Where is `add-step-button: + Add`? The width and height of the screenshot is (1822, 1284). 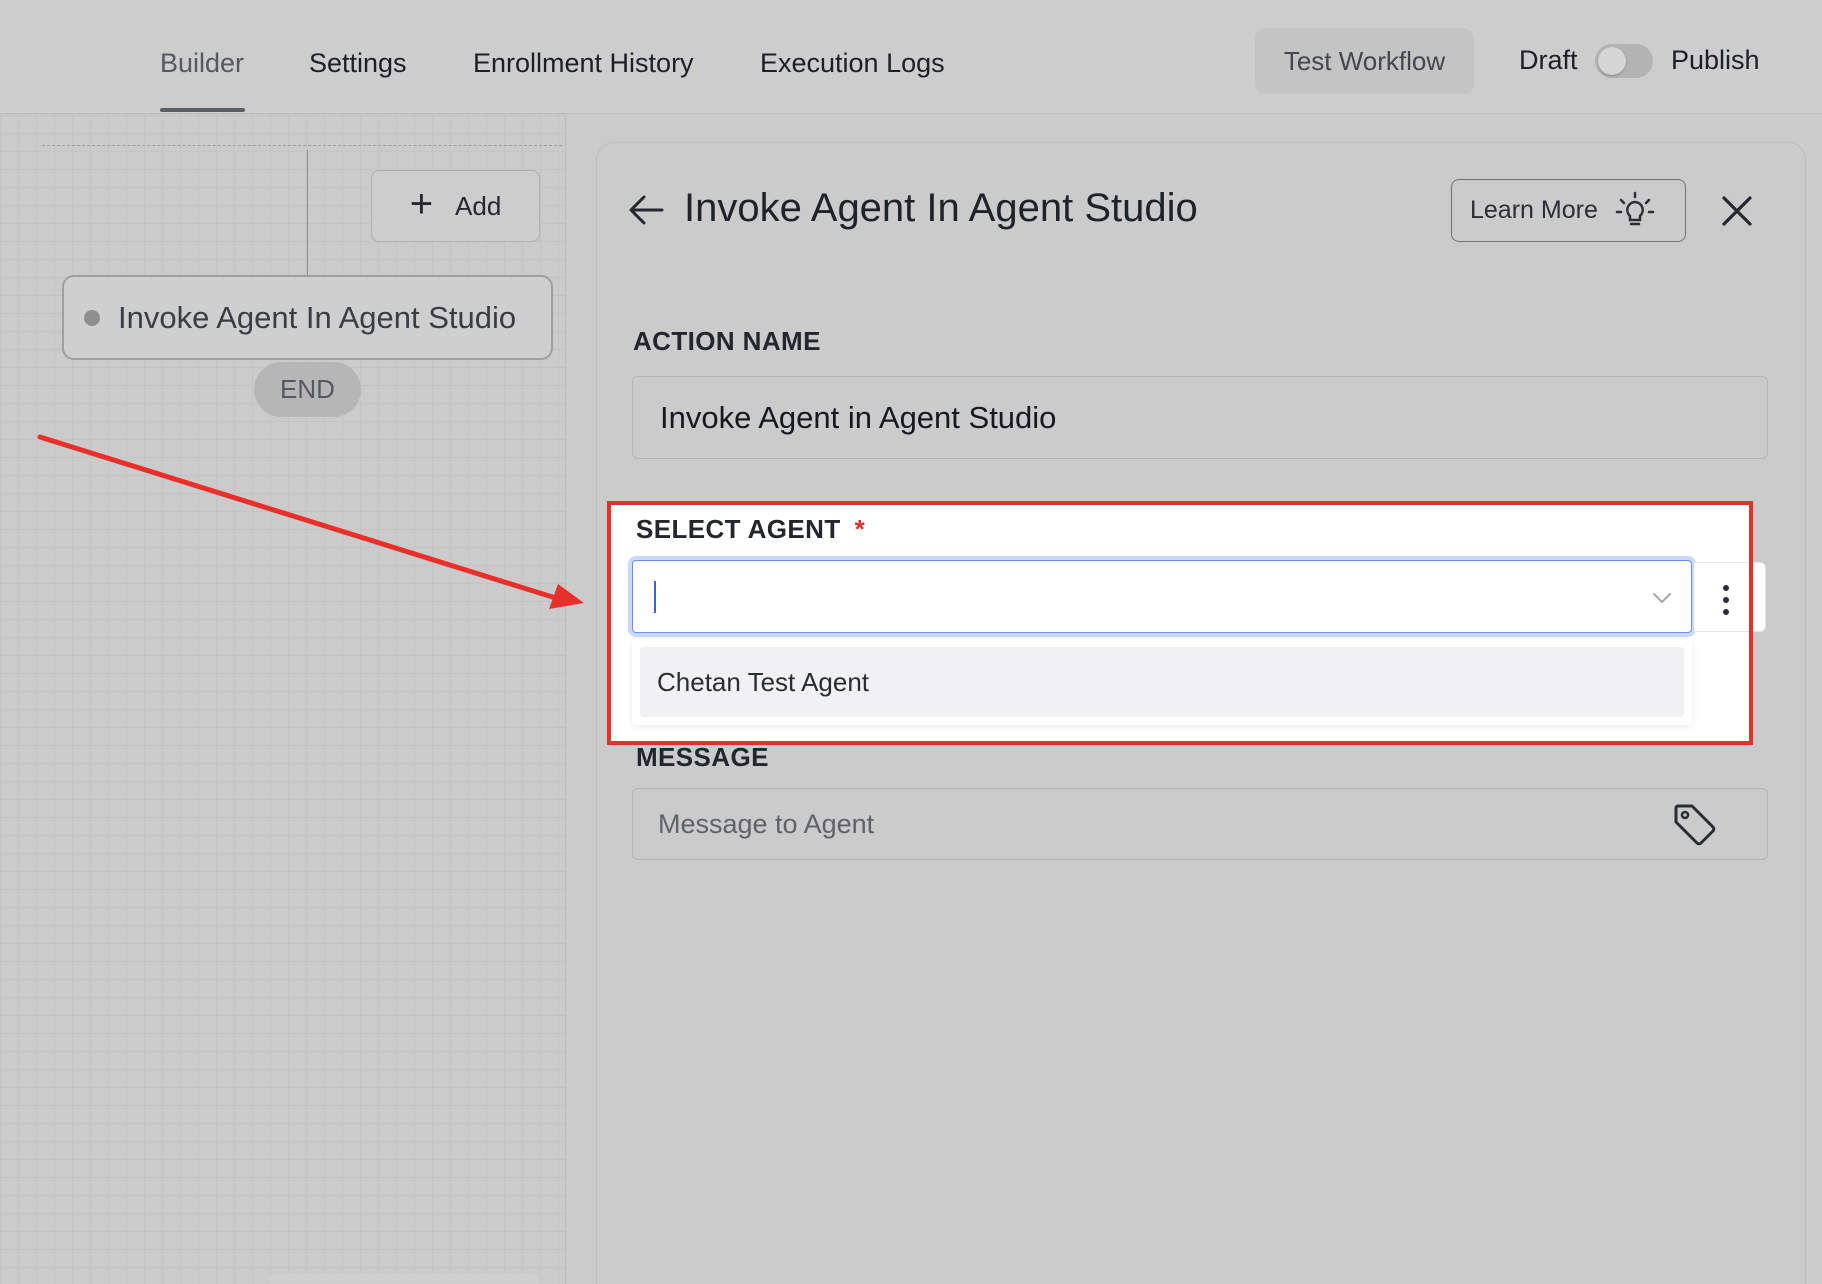
add-step-button: + Add is located at coordinates (455, 206).